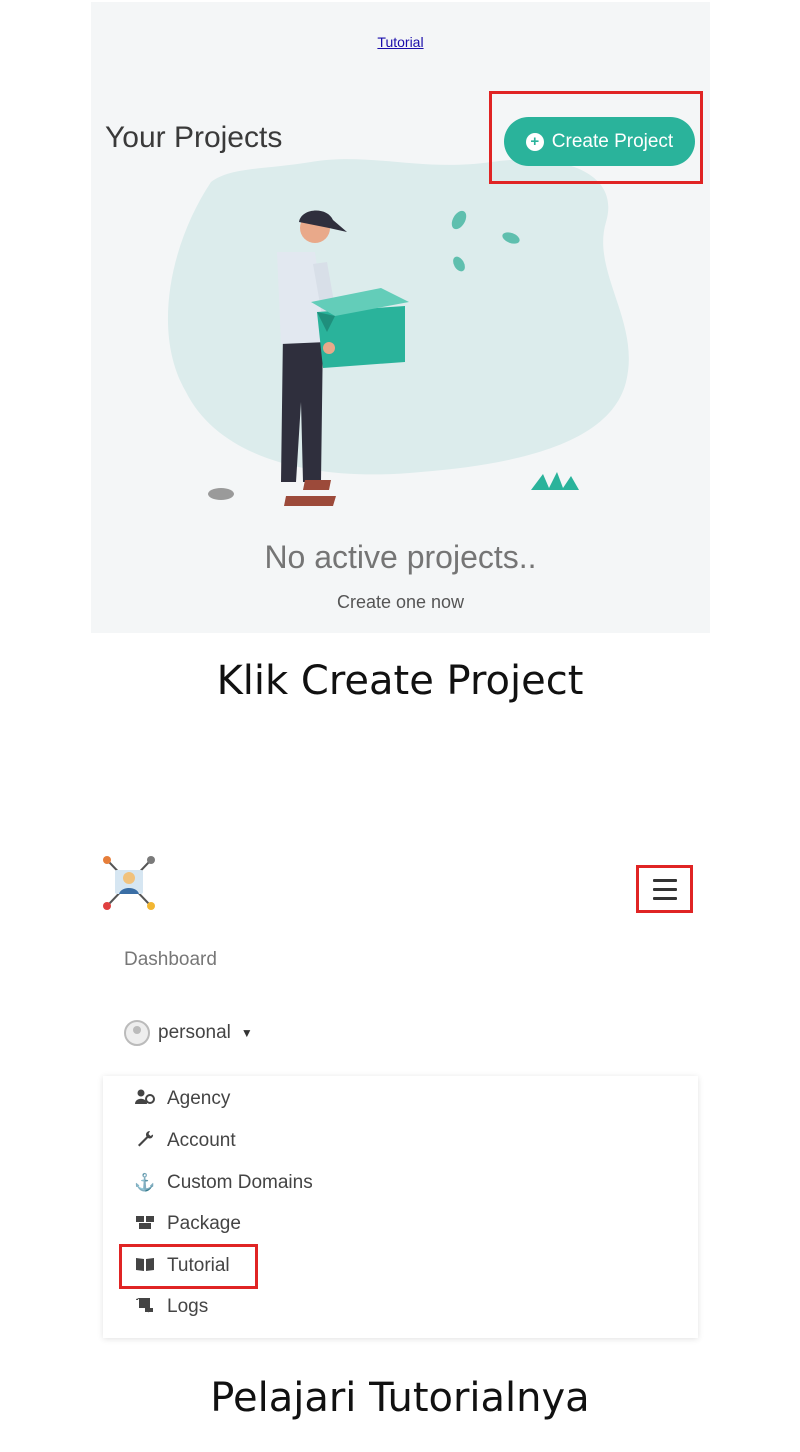 This screenshot has height=1452, width=800. I want to click on avatar-icon, so click(137, 1033).